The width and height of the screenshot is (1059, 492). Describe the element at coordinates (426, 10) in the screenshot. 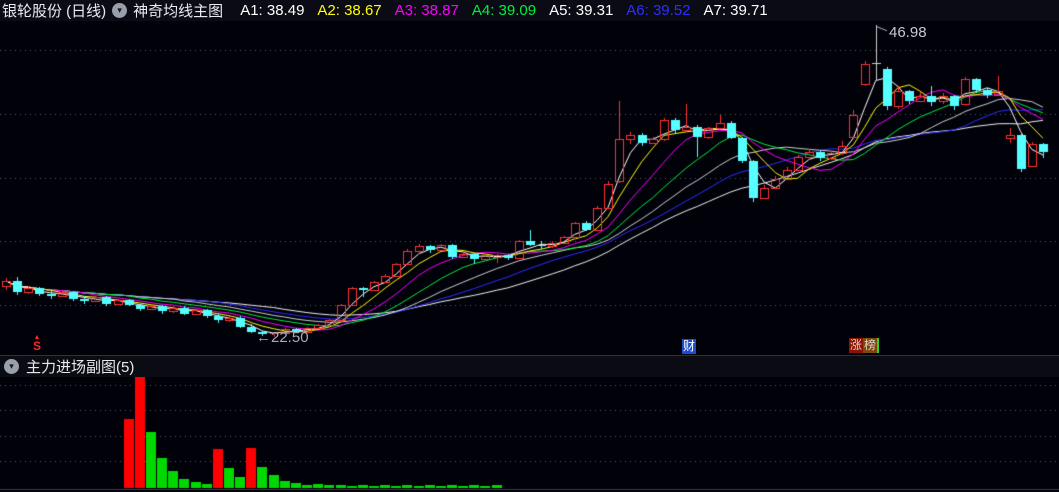

I see `indicator-value-a3: A3: 38.87` at that location.